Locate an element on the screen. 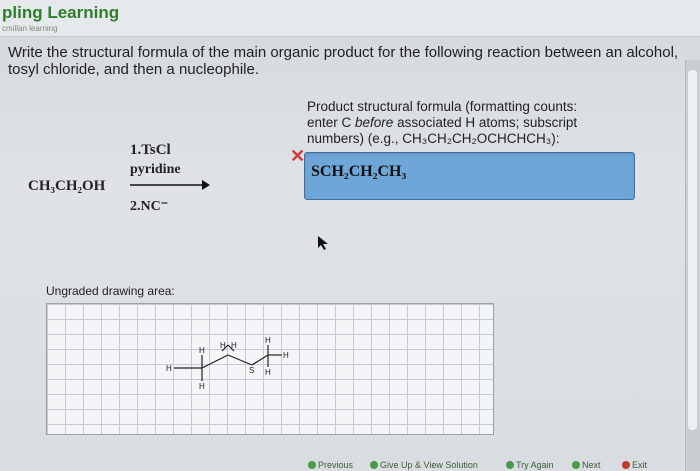 This screenshot has height=471, width=700. next-label: Next is located at coordinates (591, 465).